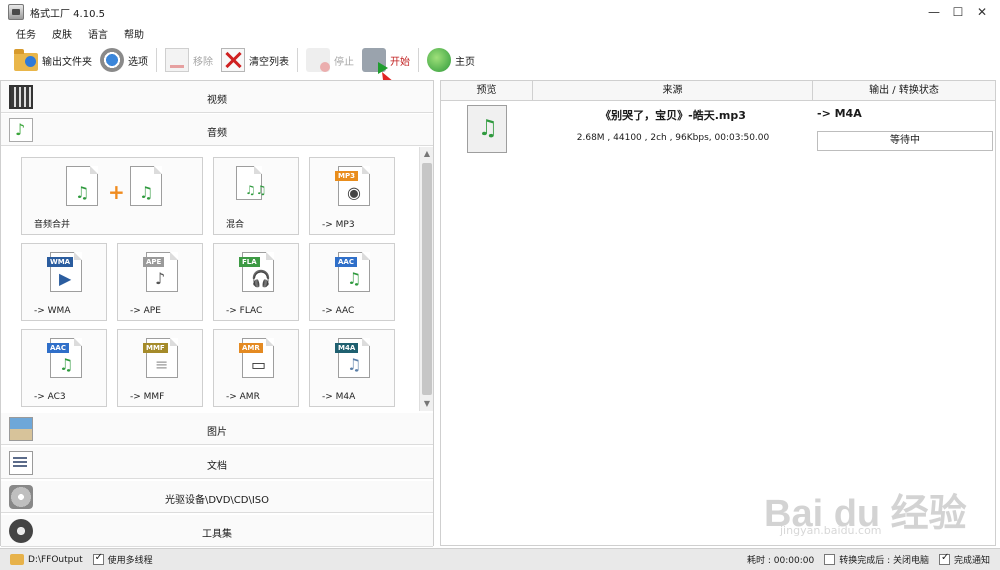  Describe the element at coordinates (487, 129) in the screenshot. I see `music-file-thumbnail-icon: ♫` at that location.